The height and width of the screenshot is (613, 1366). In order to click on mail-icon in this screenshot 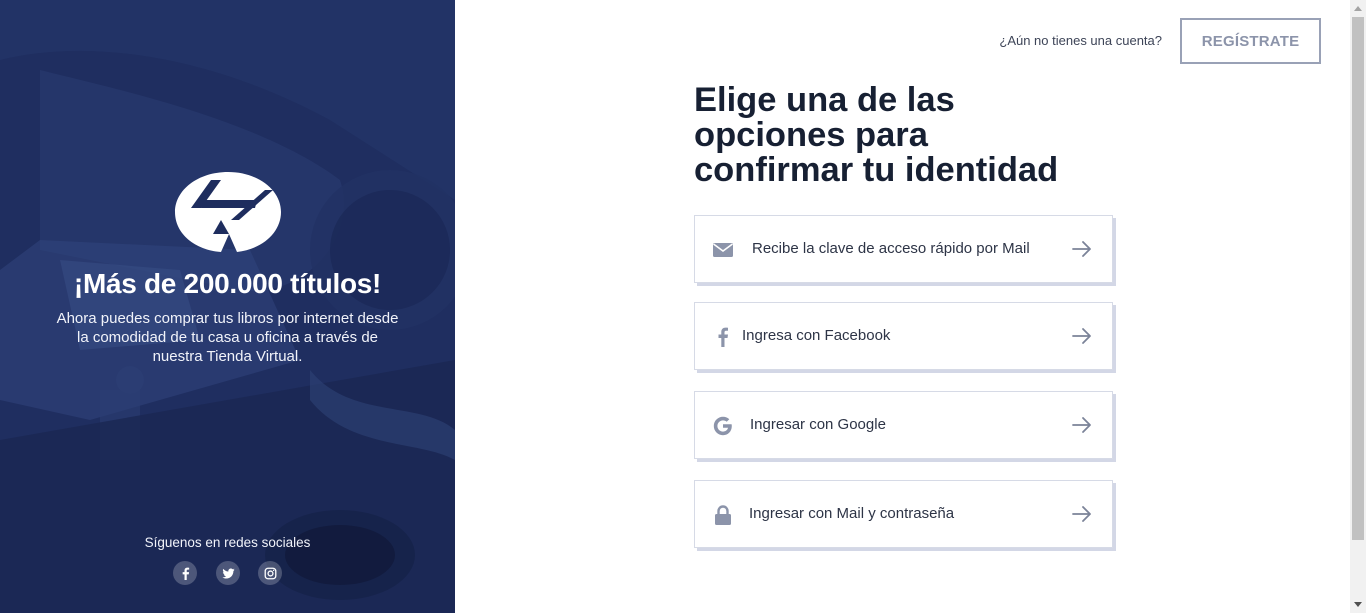, I will do `click(723, 250)`.